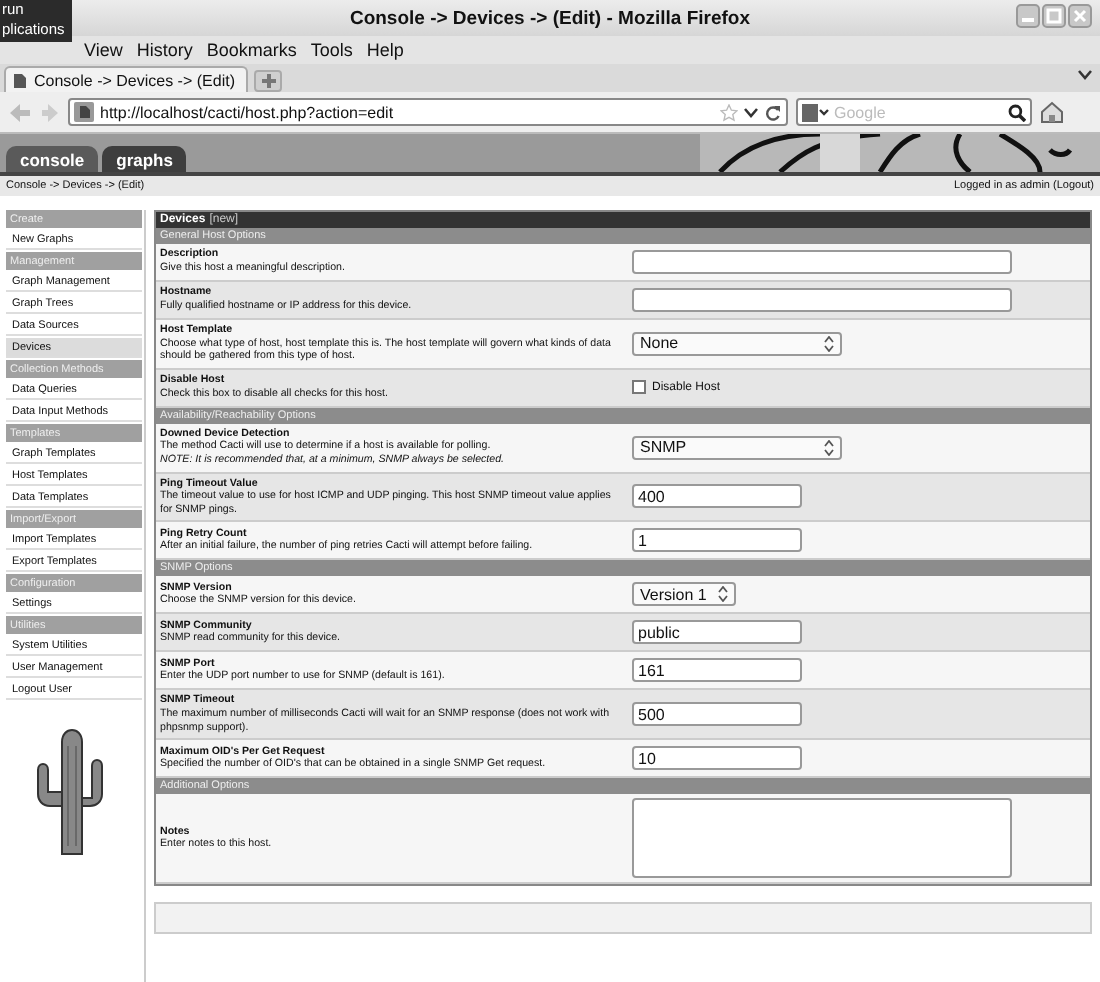 This screenshot has width=1100, height=982. Describe the element at coordinates (1028, 16) in the screenshot. I see `minimize-icon` at that location.